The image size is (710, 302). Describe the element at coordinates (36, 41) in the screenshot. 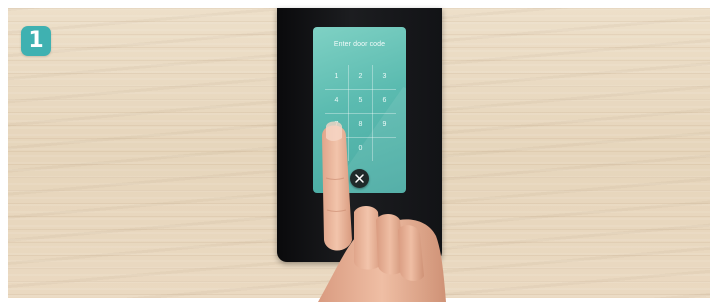

I see `step-badge: 1` at that location.